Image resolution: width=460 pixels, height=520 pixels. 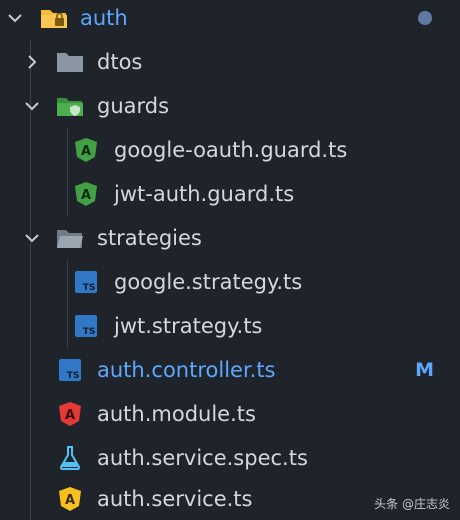 I want to click on file-label: auth.service.ts, so click(x=175, y=499).